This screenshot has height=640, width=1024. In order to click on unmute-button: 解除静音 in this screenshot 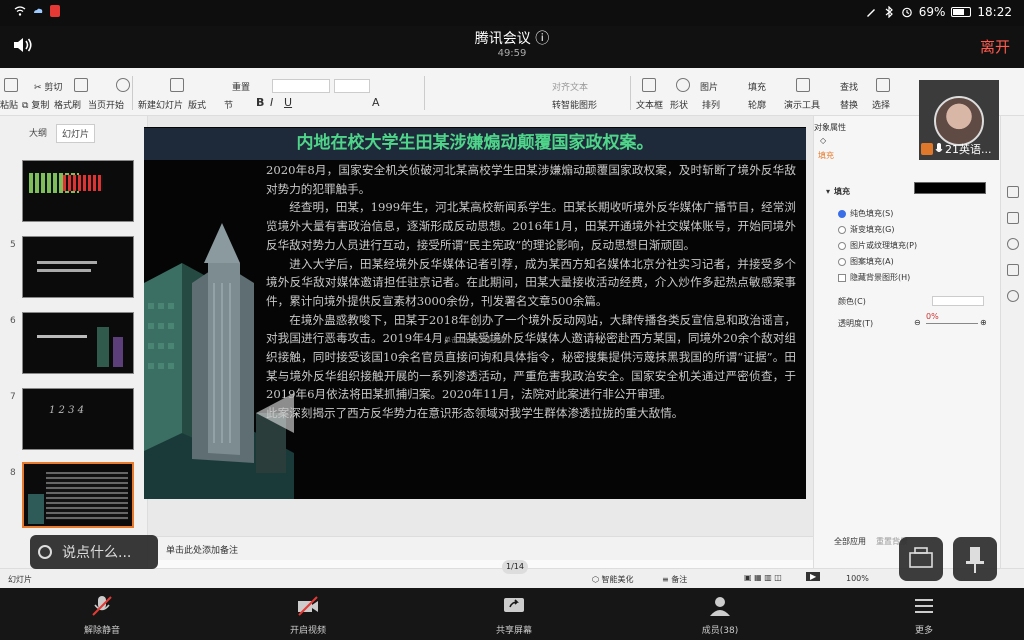, I will do `click(102, 614)`.